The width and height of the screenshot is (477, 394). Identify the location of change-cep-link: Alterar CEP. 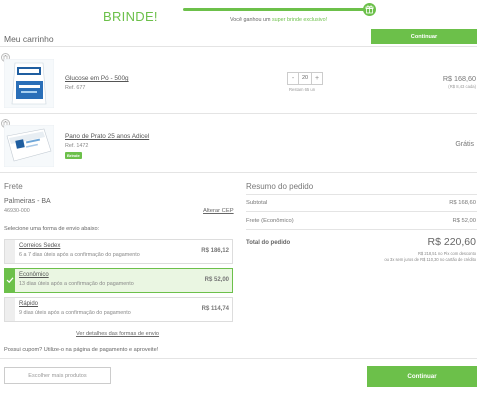
(218, 211).